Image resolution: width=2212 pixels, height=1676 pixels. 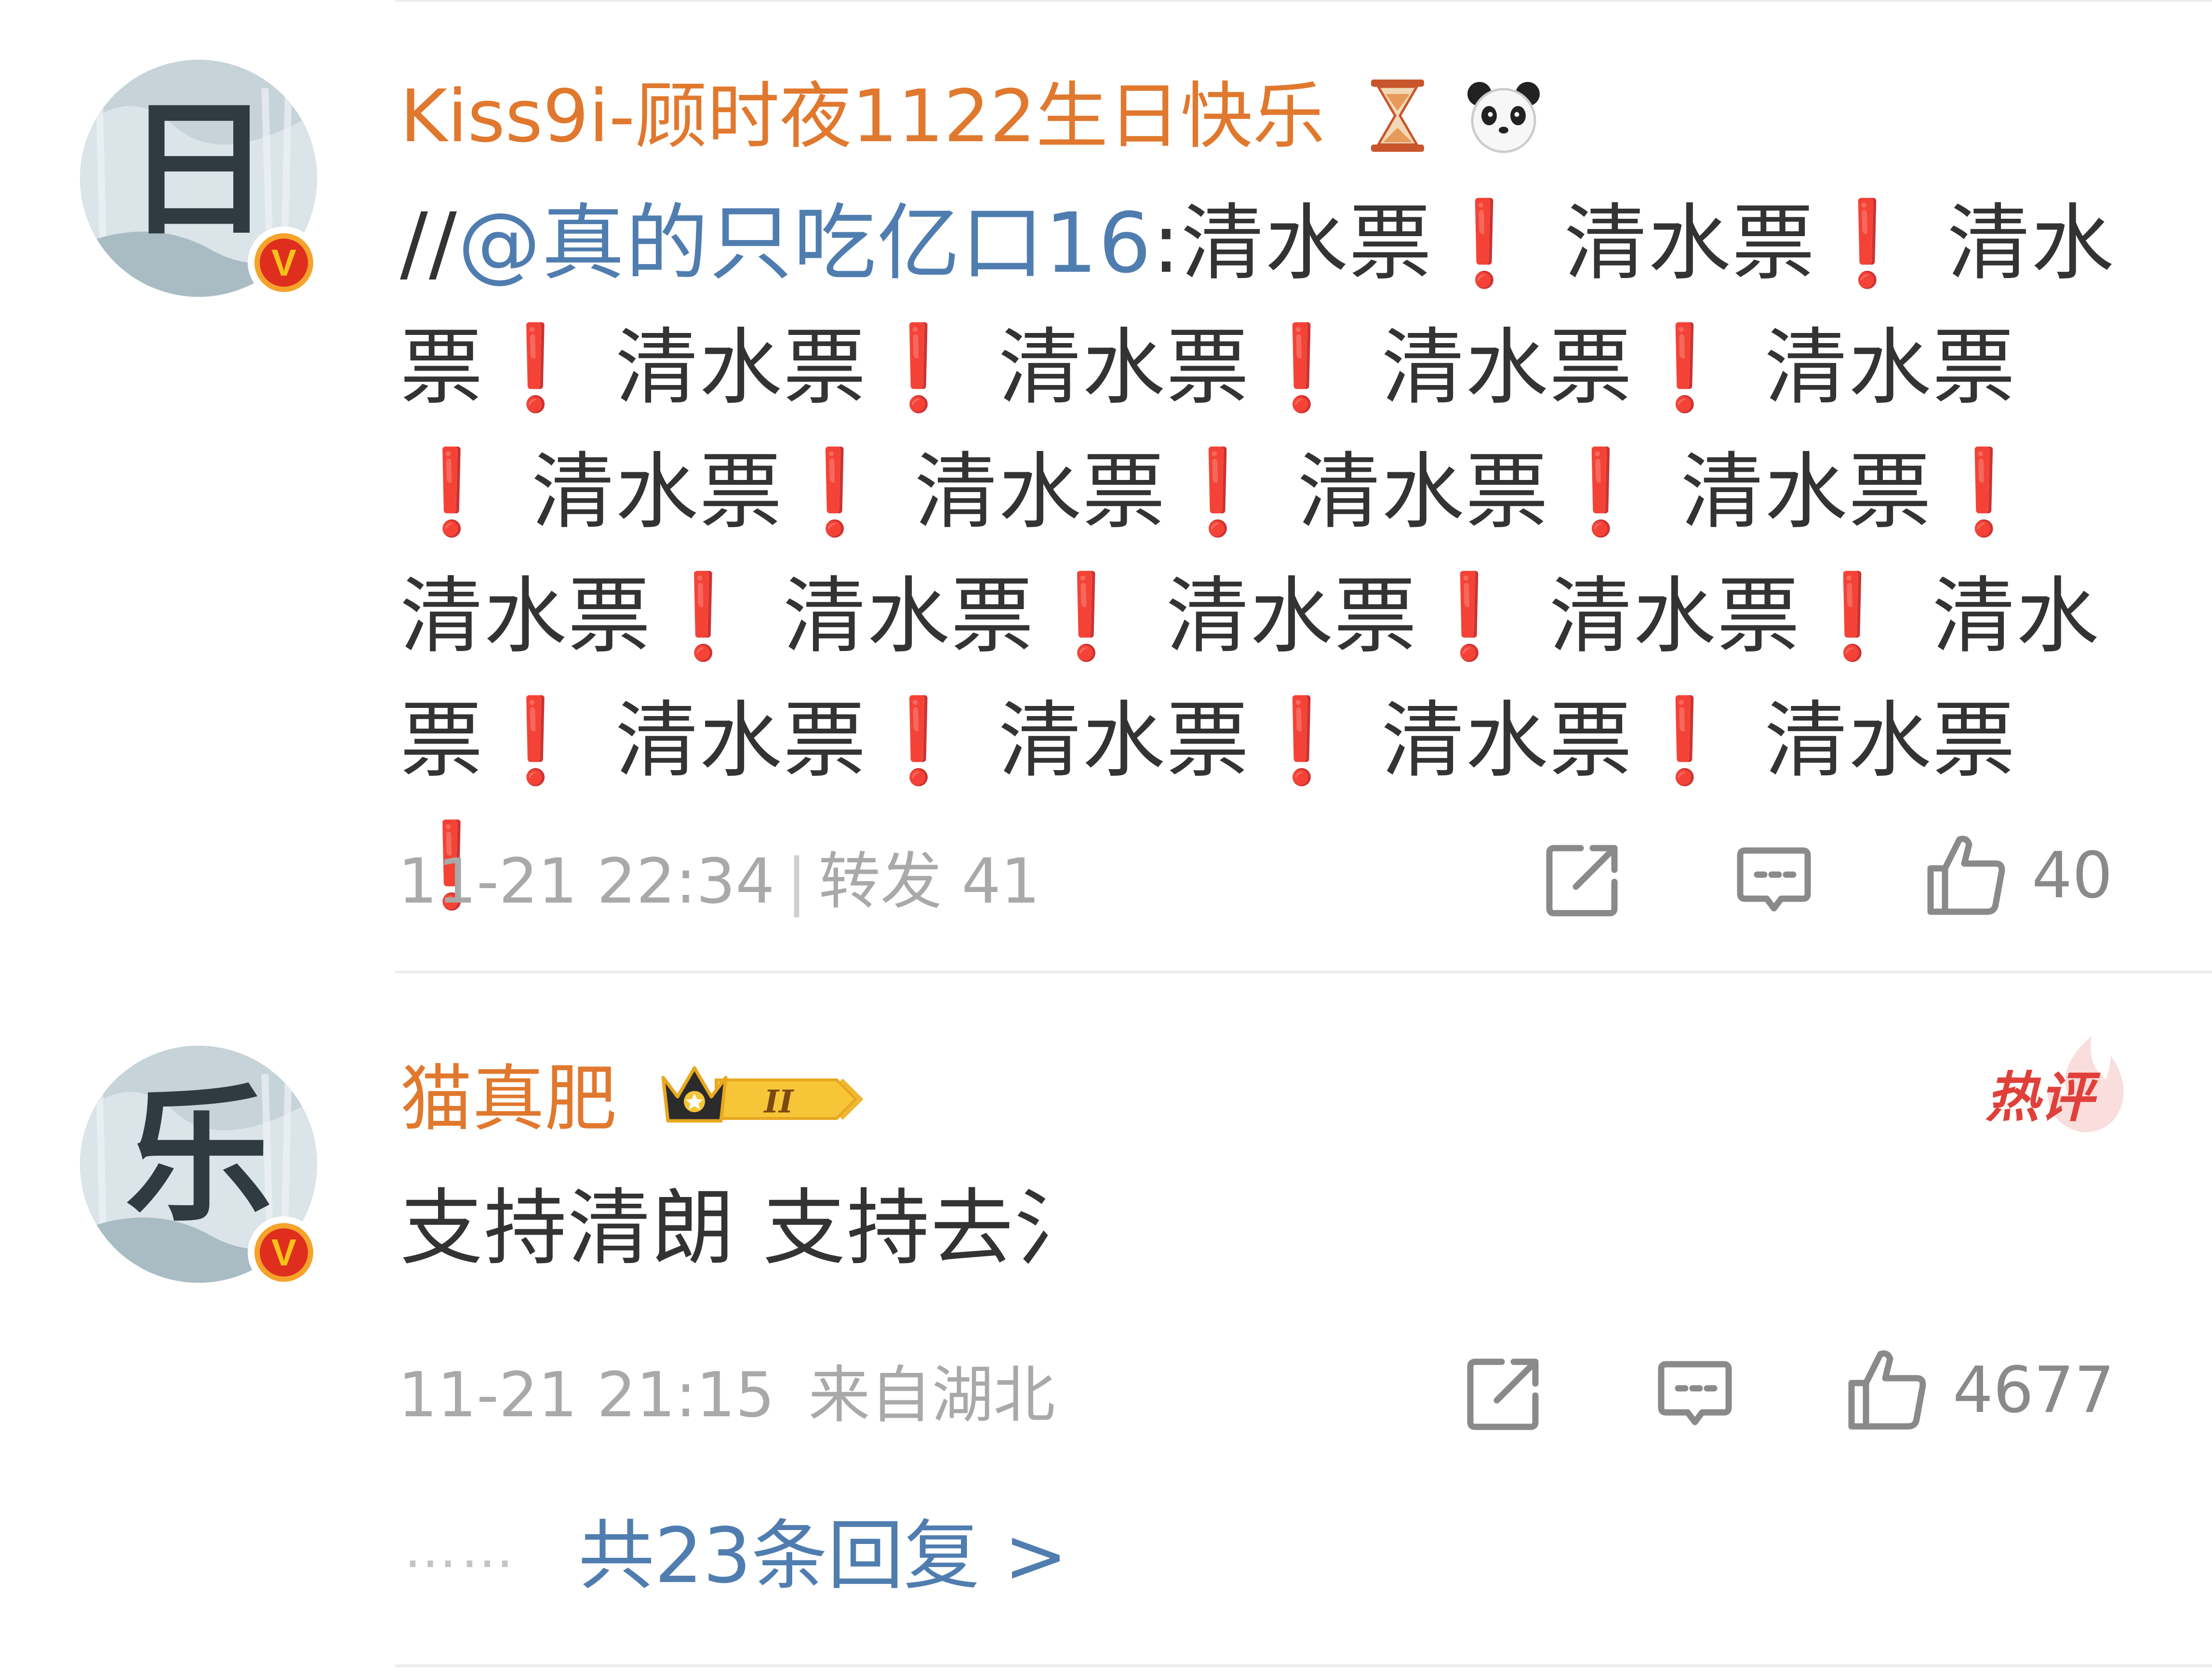 I want to click on like-count: 40, so click(x=2072, y=875).